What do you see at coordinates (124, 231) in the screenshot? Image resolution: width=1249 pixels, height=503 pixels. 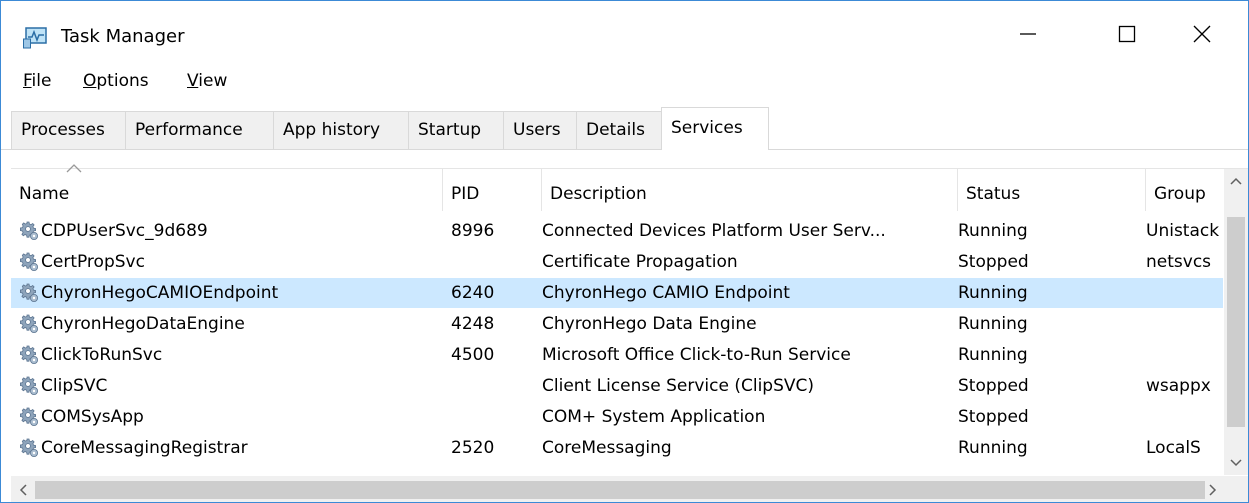 I see `service-name-cell: CDPUserSvc_9d689` at bounding box center [124, 231].